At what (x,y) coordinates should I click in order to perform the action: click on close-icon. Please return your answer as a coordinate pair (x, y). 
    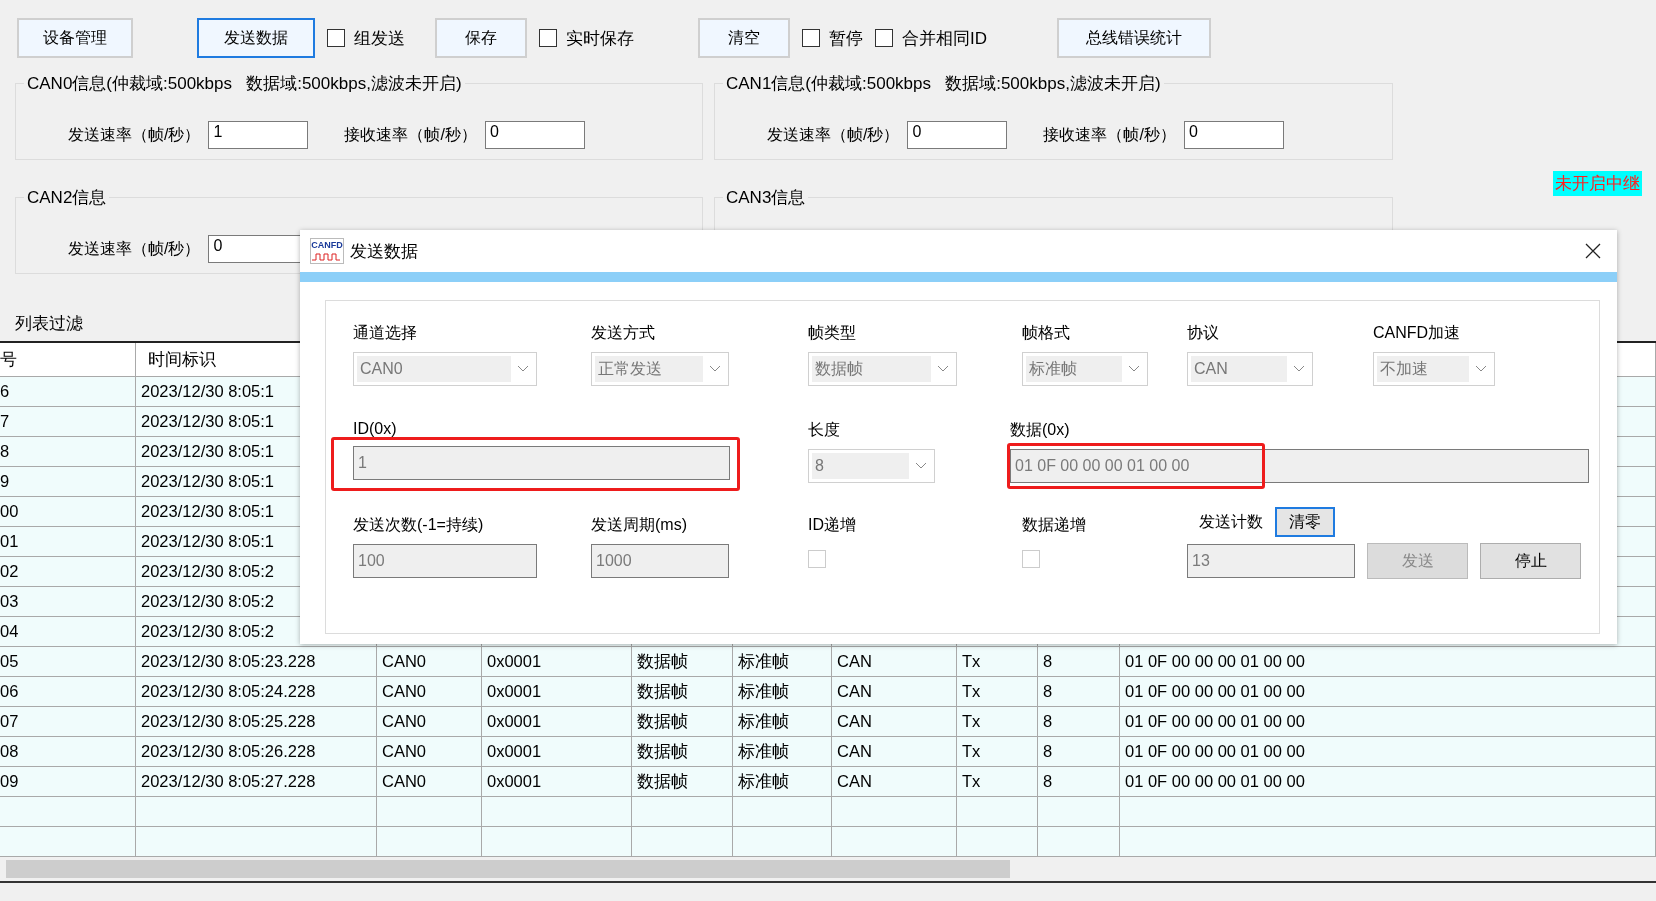
    Looking at the image, I should click on (1593, 251).